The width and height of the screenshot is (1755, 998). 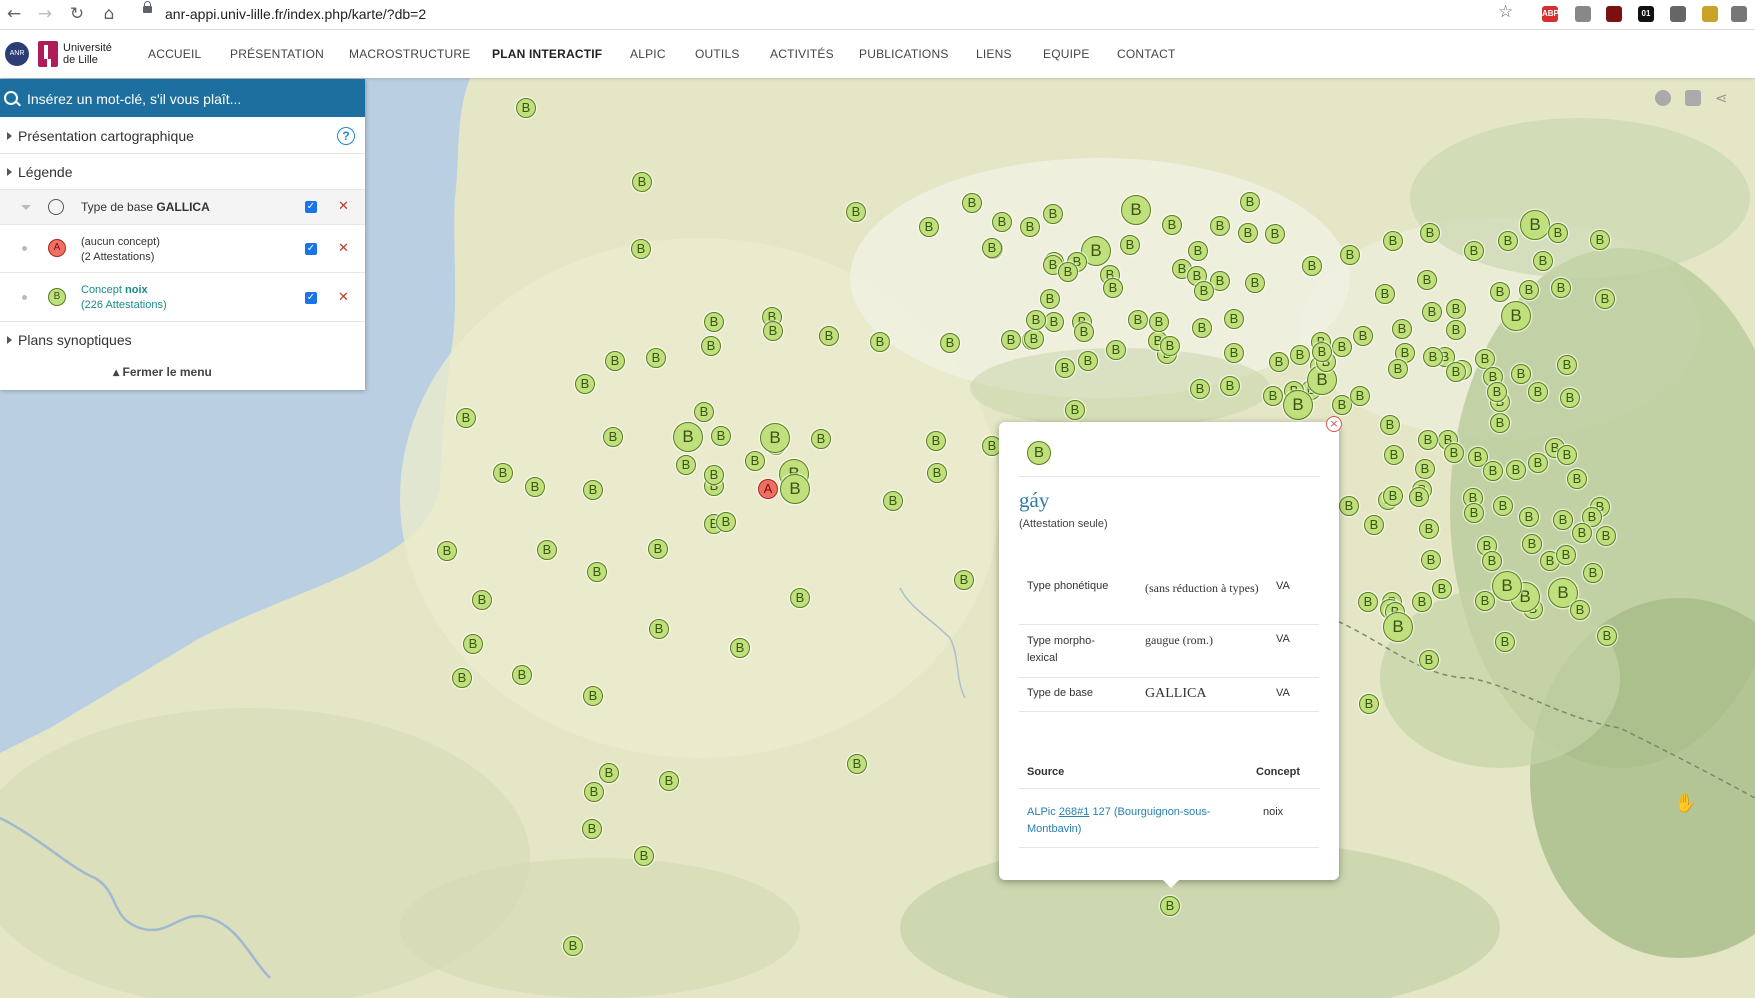 What do you see at coordinates (311, 249) in the screenshot?
I see `legend-item-a-checkbox: ✓` at bounding box center [311, 249].